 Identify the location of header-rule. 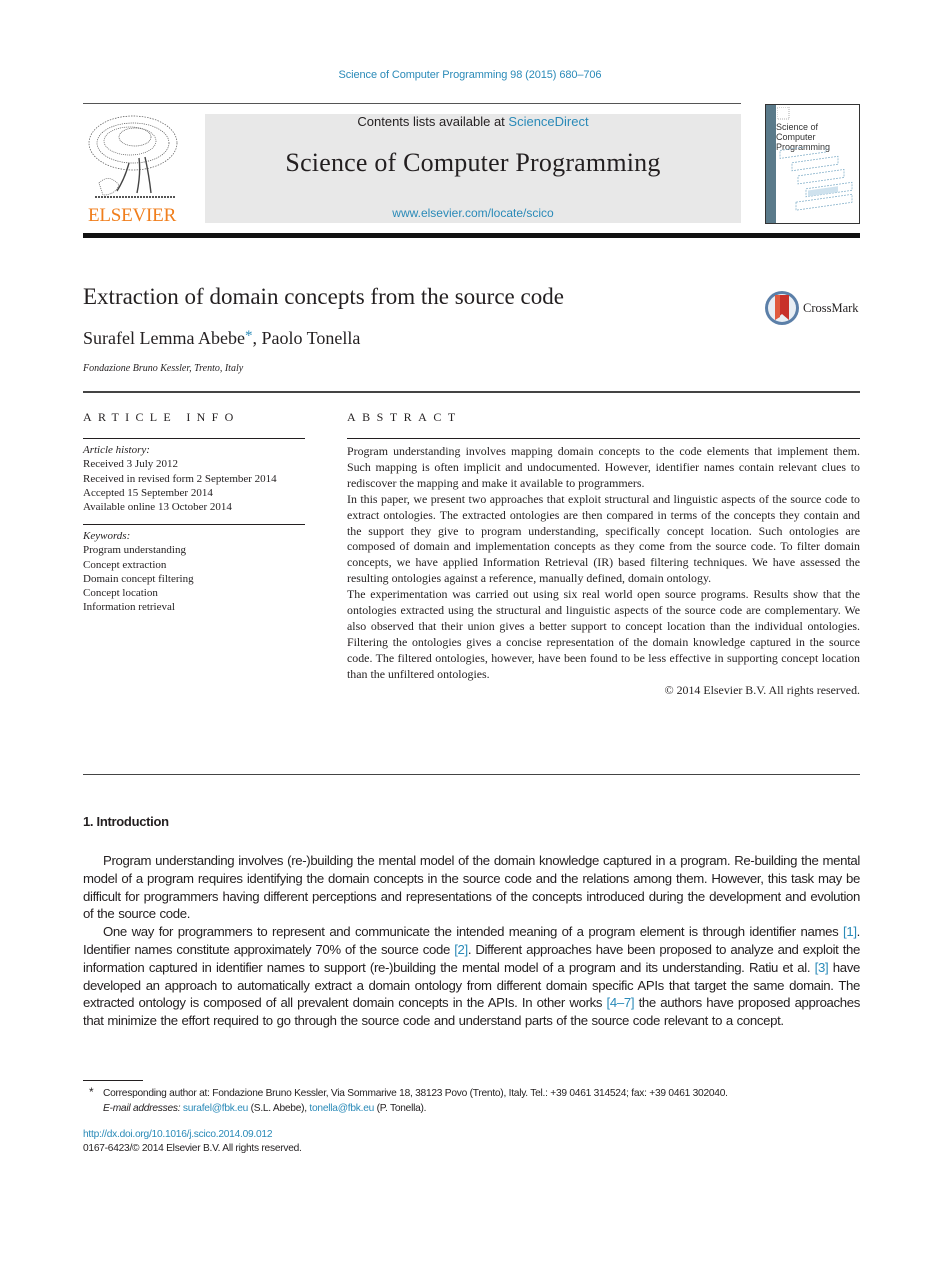
(412, 103).